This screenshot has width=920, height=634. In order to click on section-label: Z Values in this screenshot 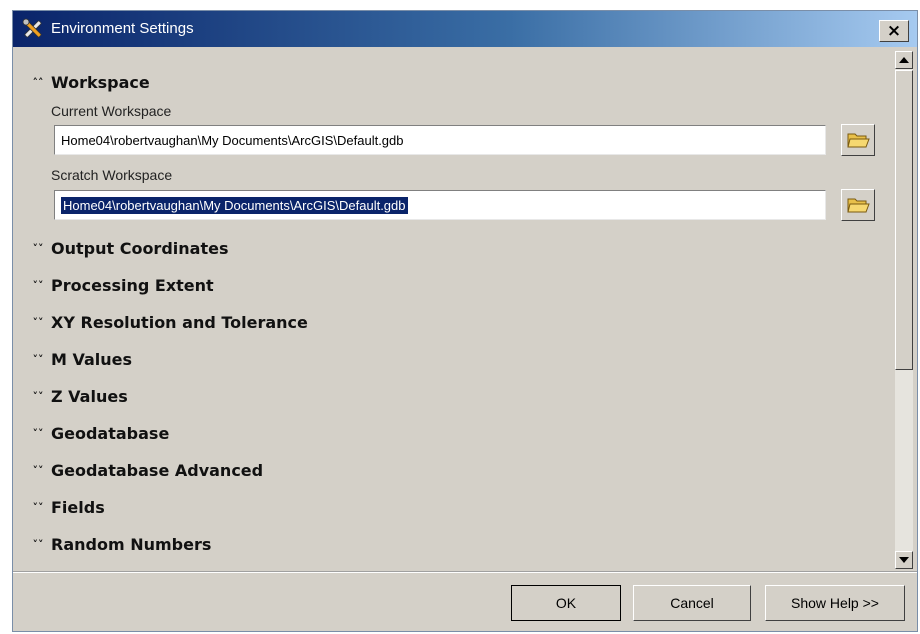, I will do `click(89, 396)`.